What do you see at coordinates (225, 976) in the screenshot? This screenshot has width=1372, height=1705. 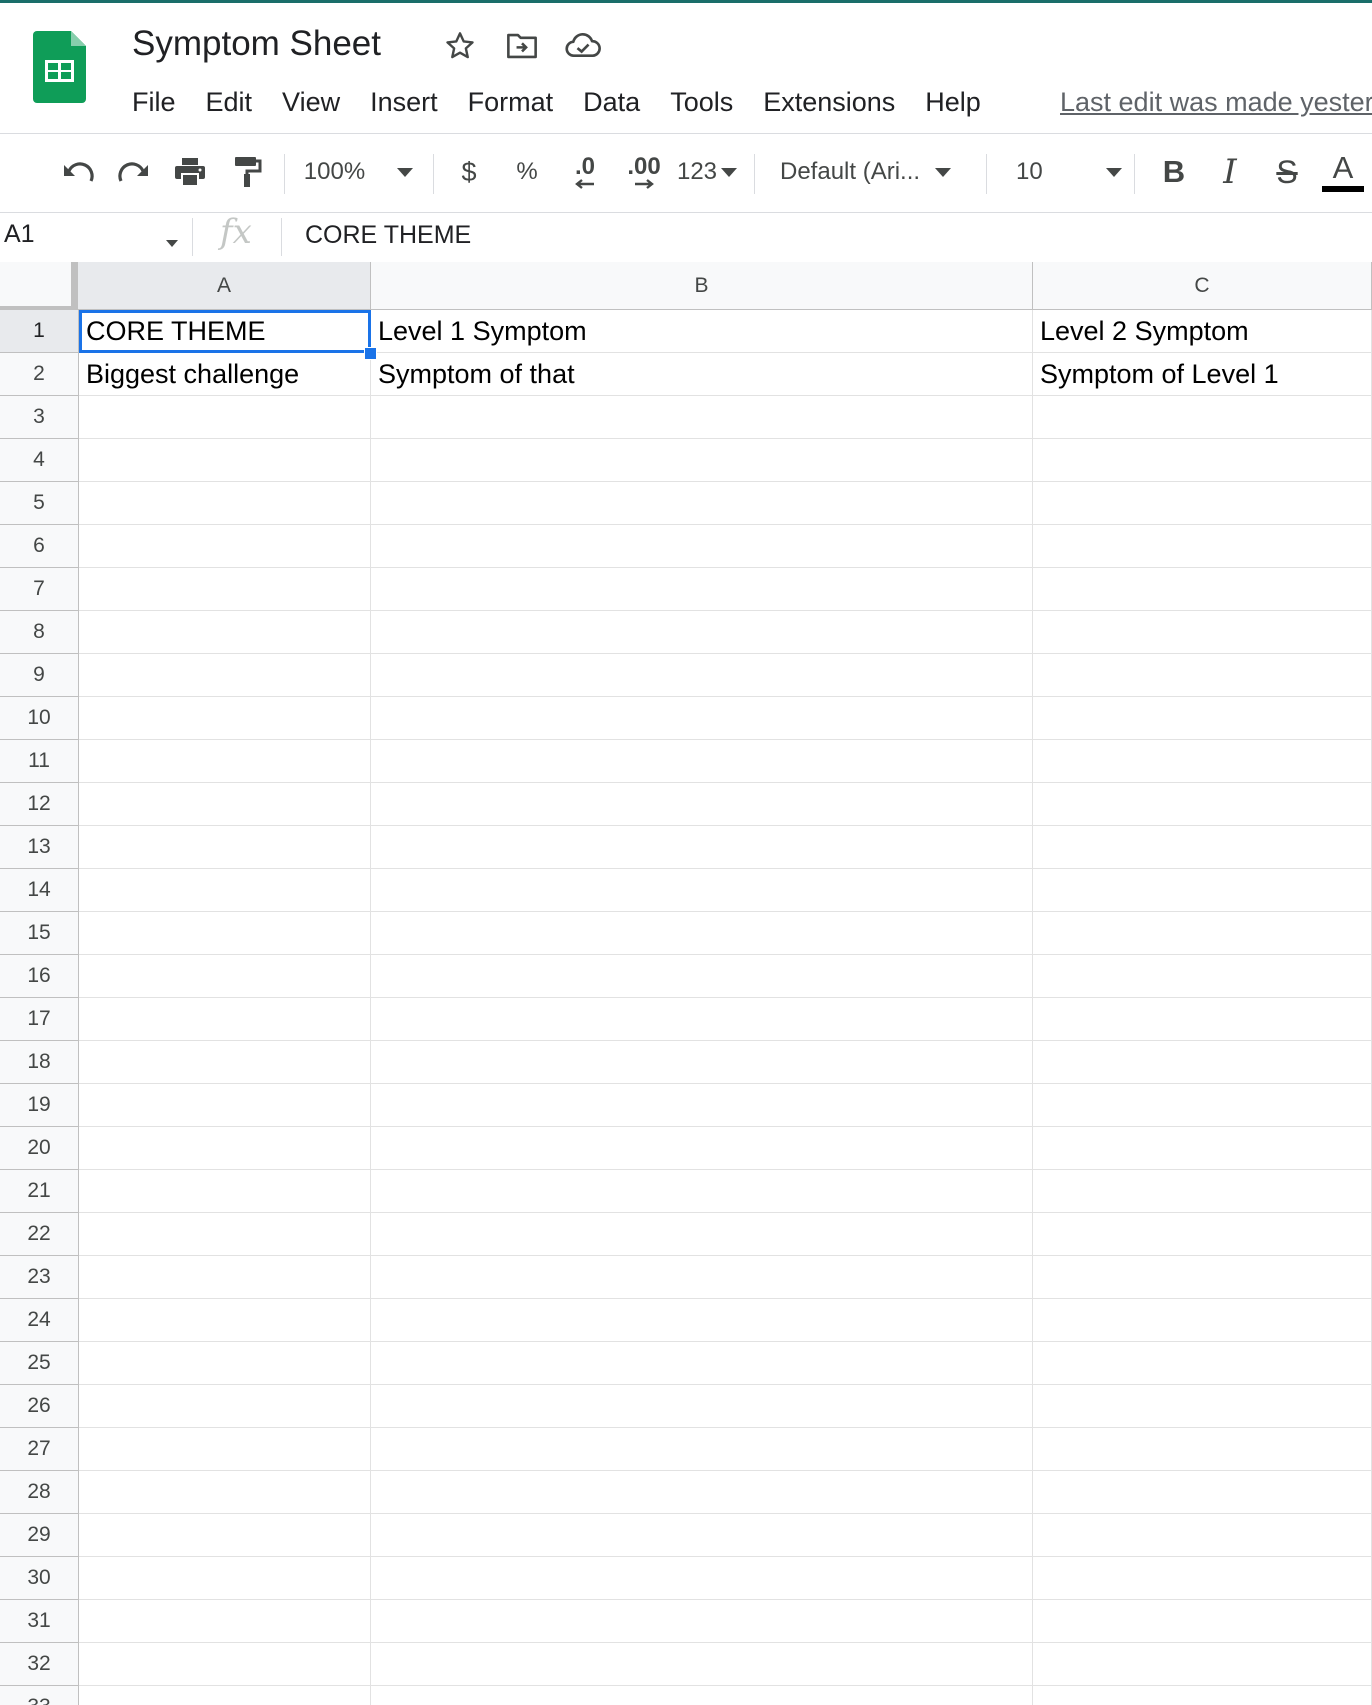 I see `cell-a16` at bounding box center [225, 976].